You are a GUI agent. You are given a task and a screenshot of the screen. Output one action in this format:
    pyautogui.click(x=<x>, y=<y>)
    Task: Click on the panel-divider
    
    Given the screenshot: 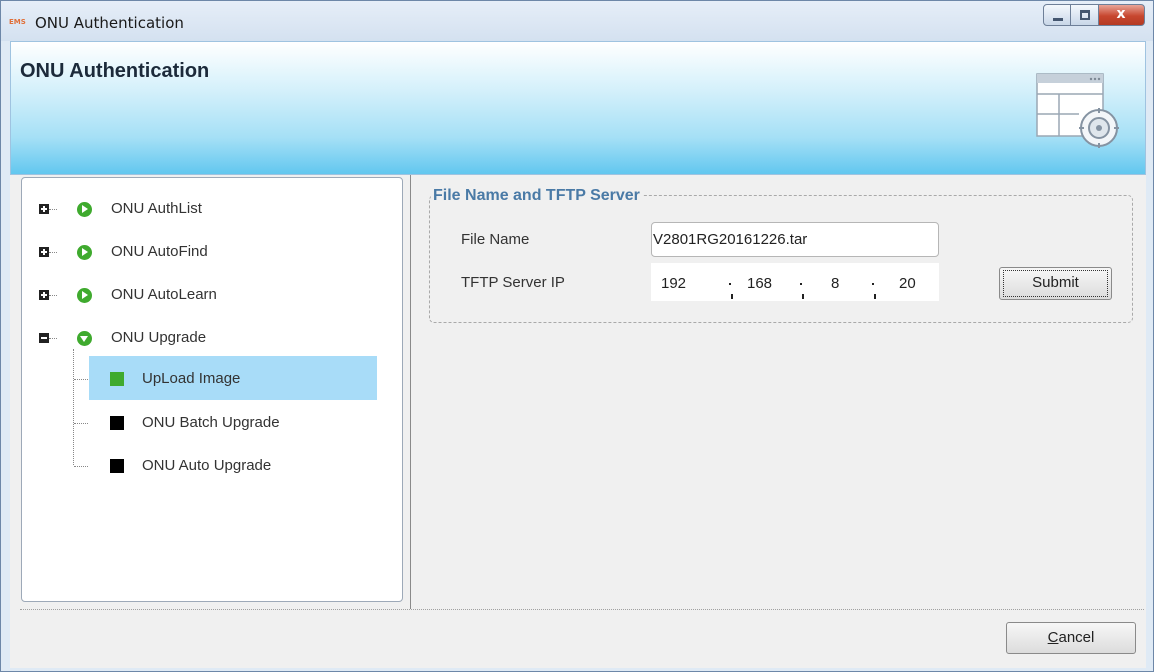 What is the action you would take?
    pyautogui.click(x=410, y=392)
    